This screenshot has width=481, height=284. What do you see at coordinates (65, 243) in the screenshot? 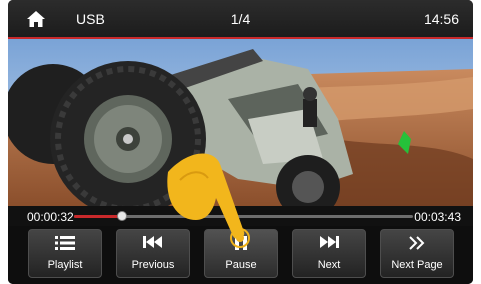
I see `playlist-icon` at bounding box center [65, 243].